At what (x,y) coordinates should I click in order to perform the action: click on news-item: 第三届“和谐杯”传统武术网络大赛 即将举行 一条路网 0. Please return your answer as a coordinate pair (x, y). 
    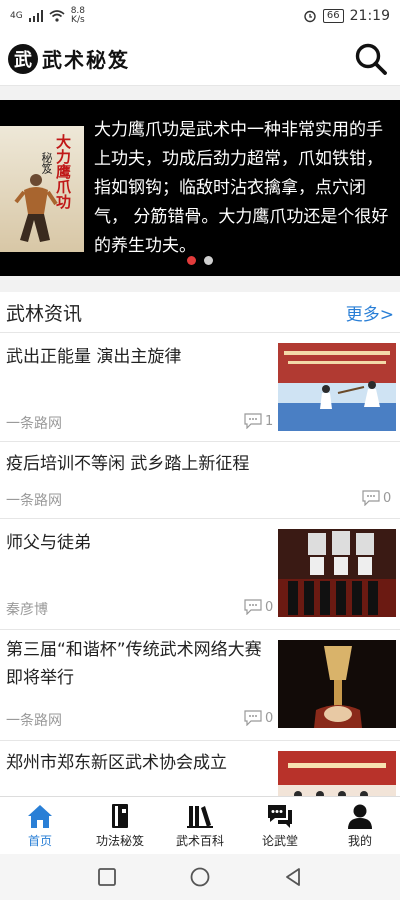
    Looking at the image, I should click on (200, 685).